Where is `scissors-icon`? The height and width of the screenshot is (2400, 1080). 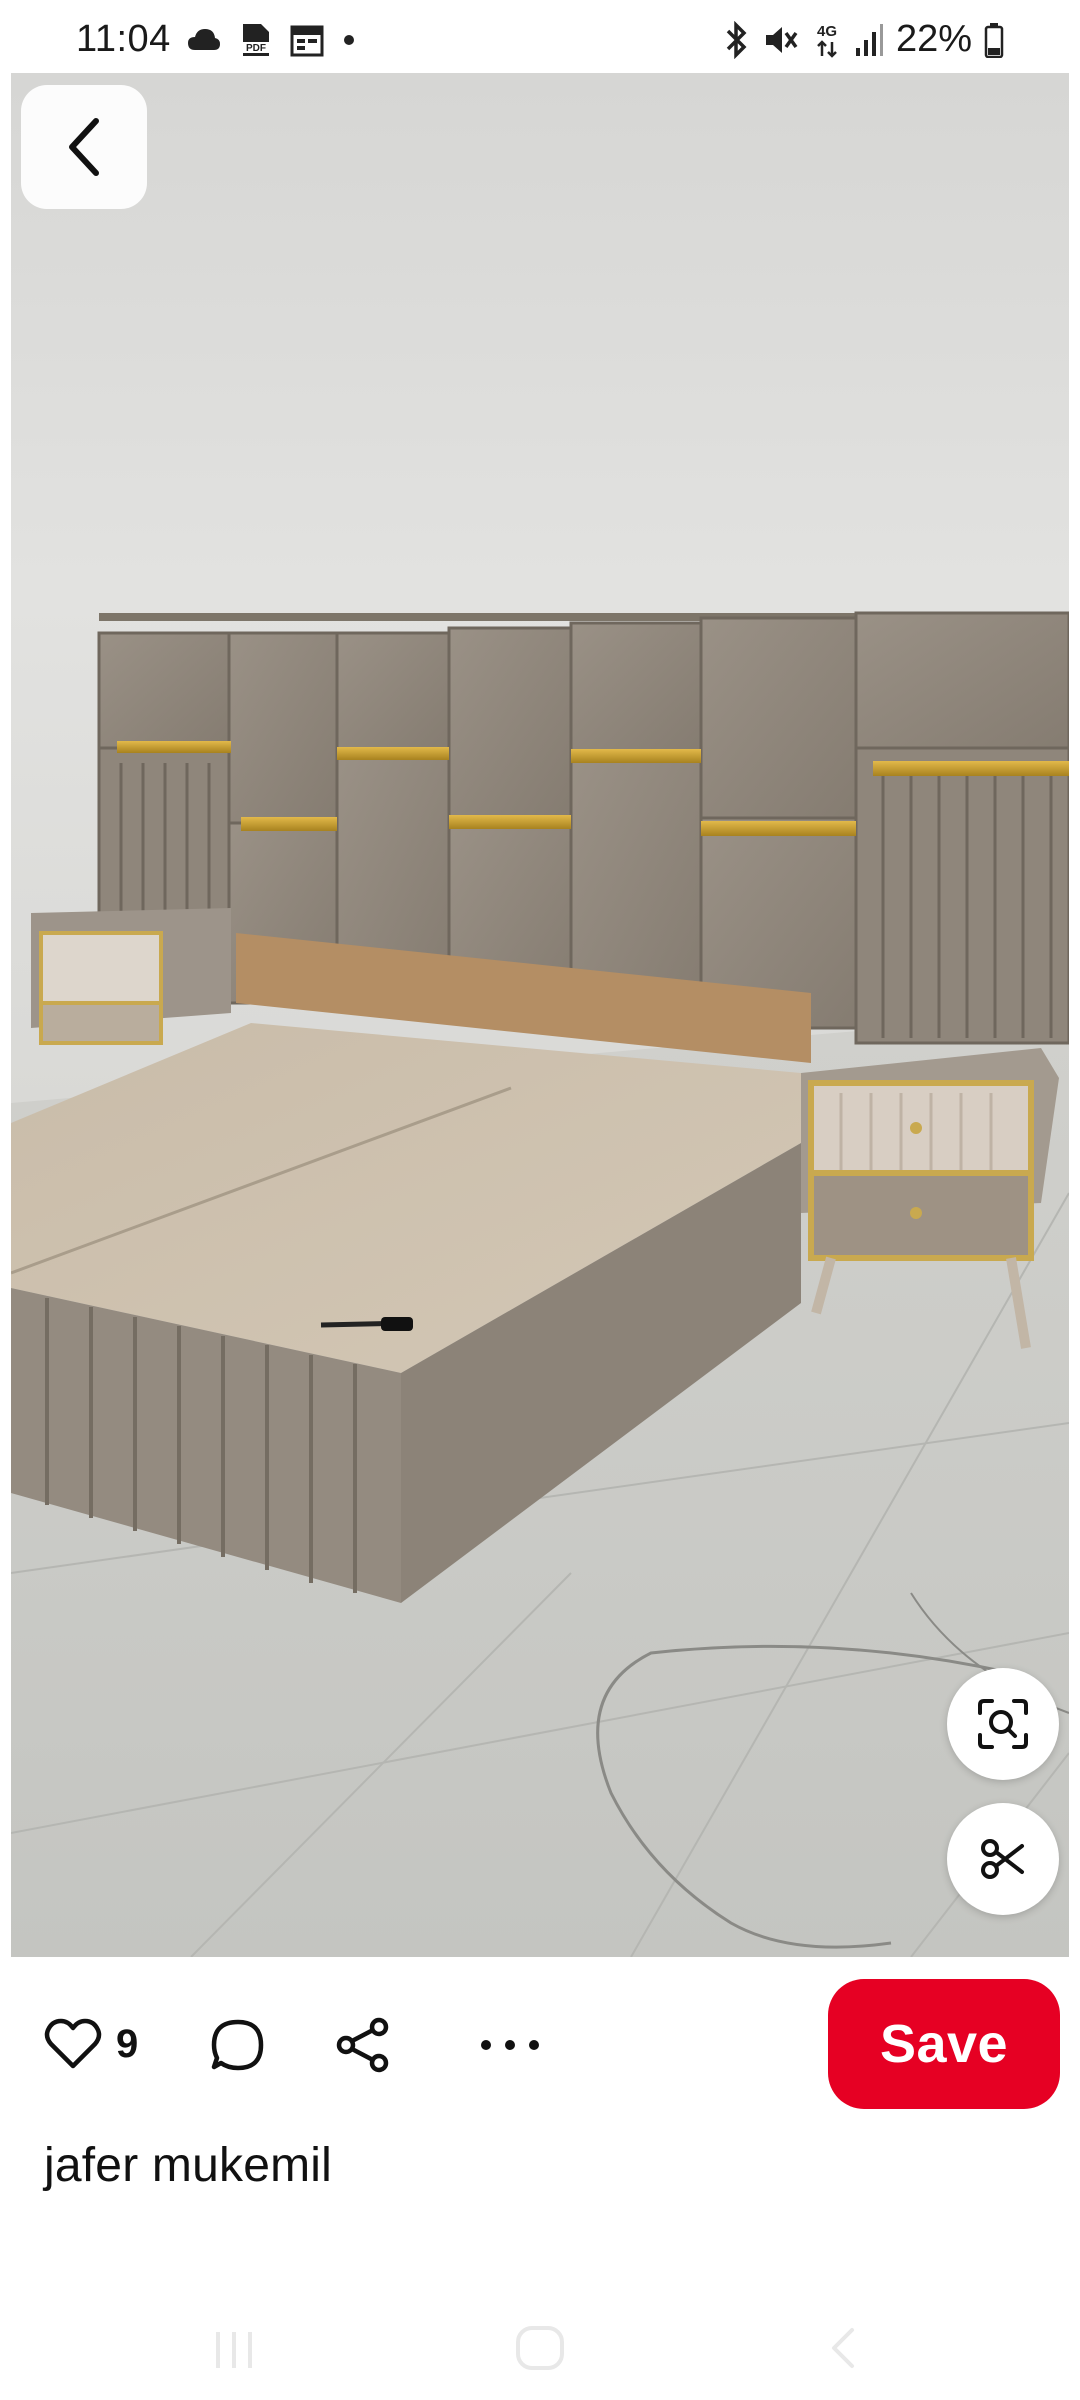
scissors-icon is located at coordinates (1002, 1859).